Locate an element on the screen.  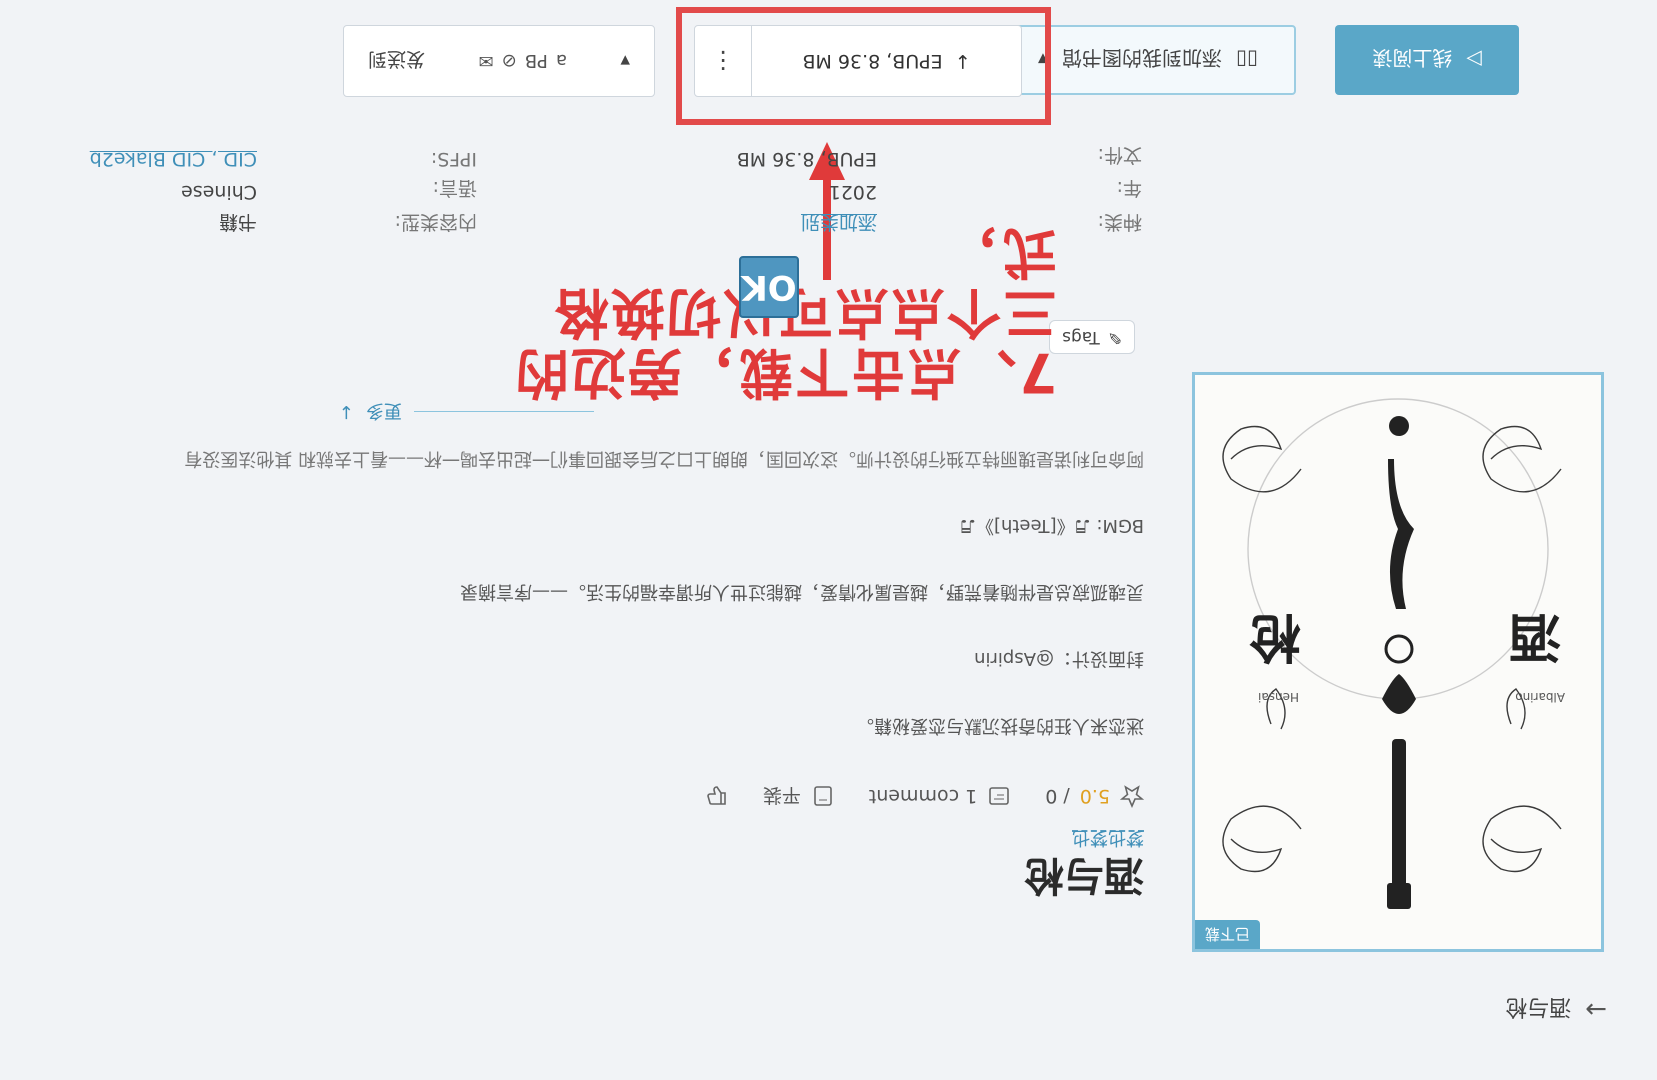
pencil-icon: ✎ is located at coordinates (1114, 337).